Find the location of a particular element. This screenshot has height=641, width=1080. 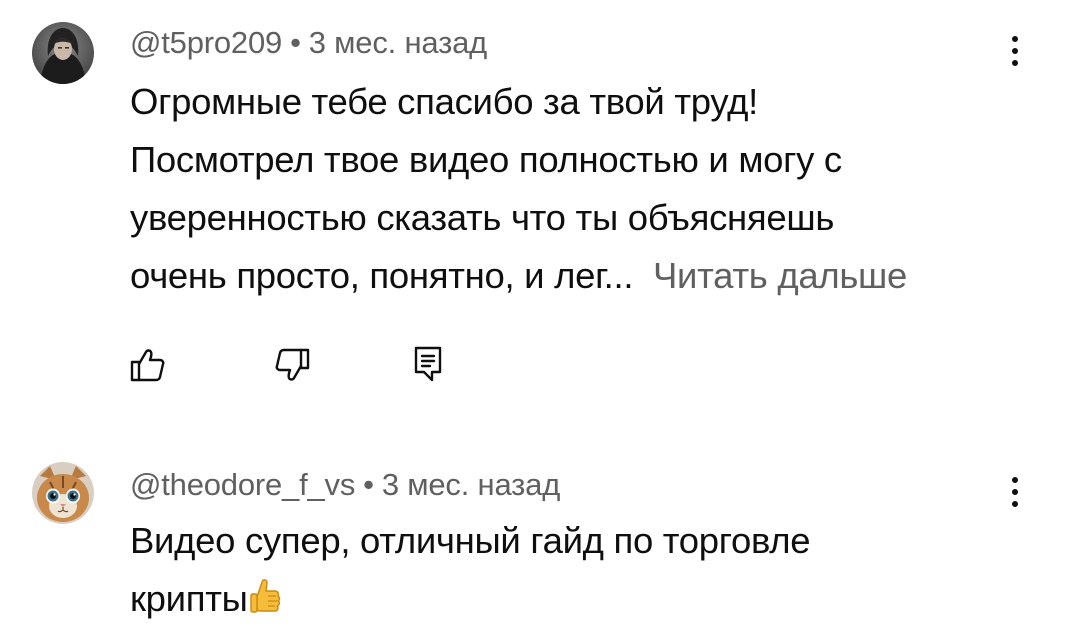

thumb-up-icon is located at coordinates (147, 365).